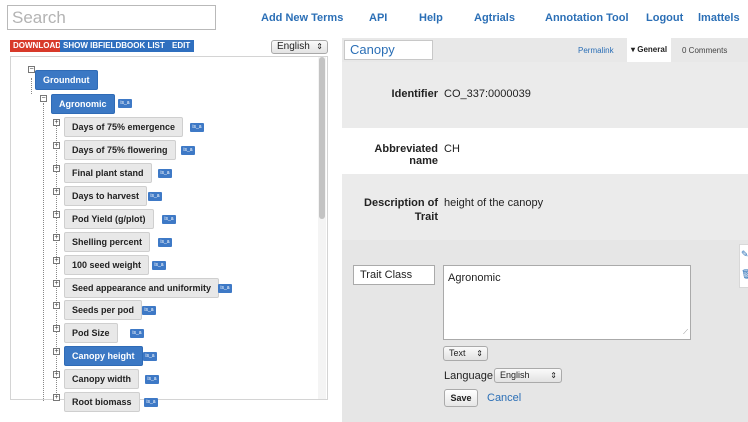 This screenshot has width=748, height=422. I want to click on trait-class-textarea: Agronomic ⟋, so click(567, 302).